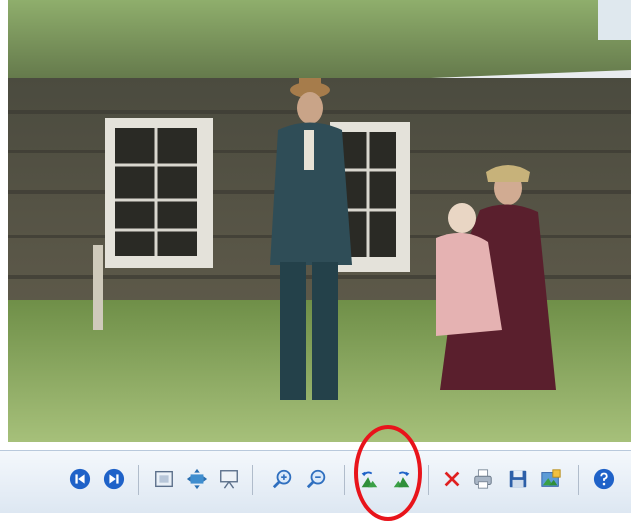  I want to click on rotate-clockwise-button, so click(402, 479).